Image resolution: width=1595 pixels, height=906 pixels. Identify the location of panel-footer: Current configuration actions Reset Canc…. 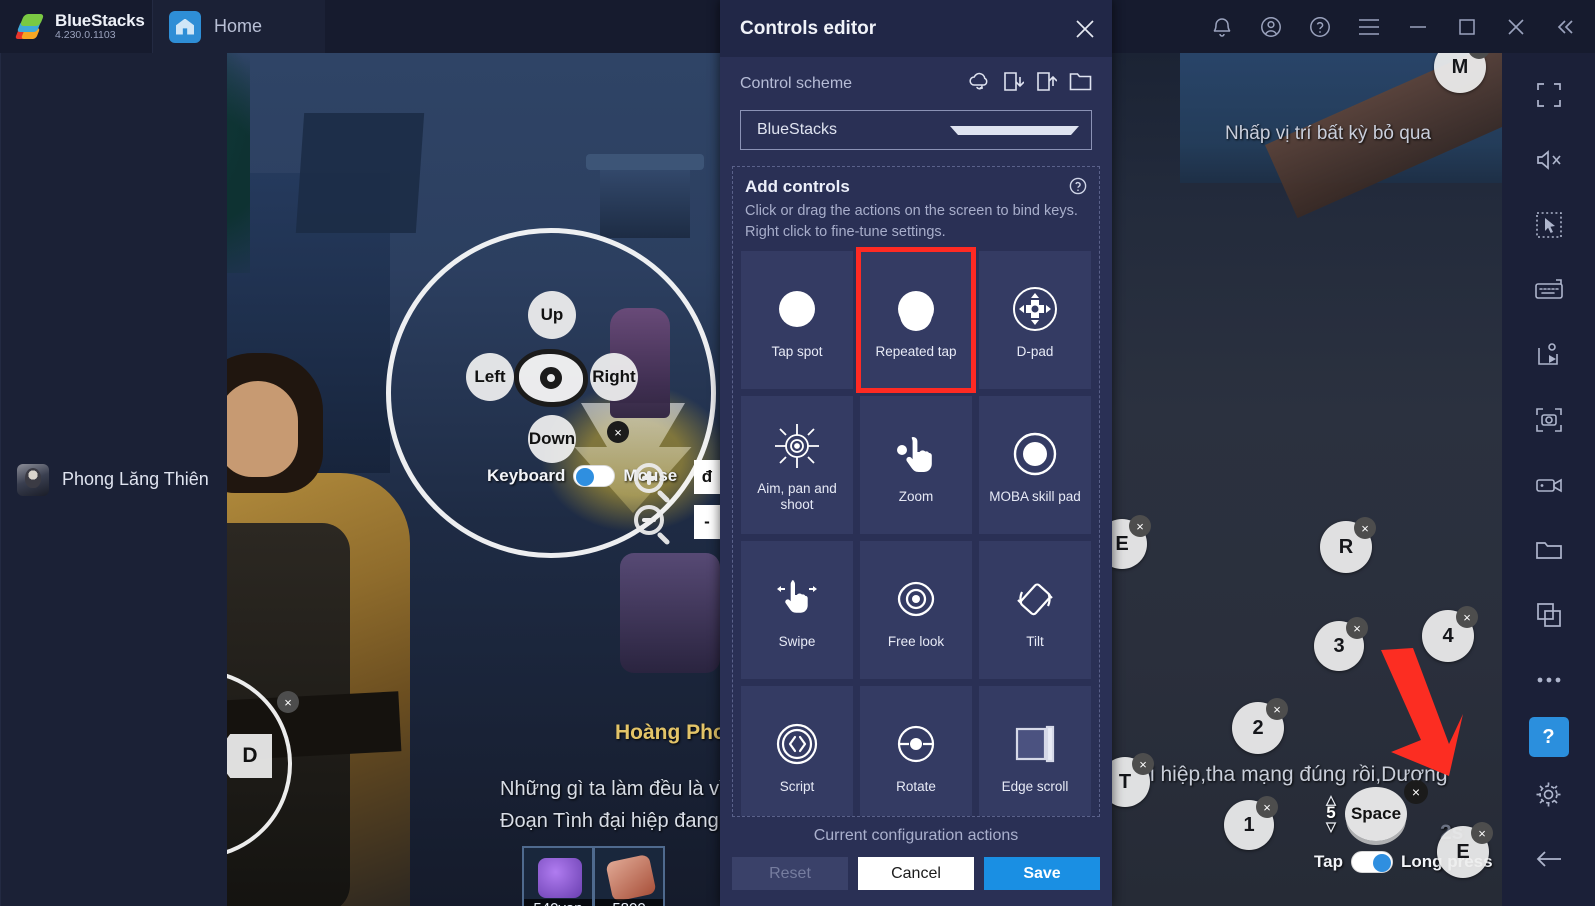
(916, 861).